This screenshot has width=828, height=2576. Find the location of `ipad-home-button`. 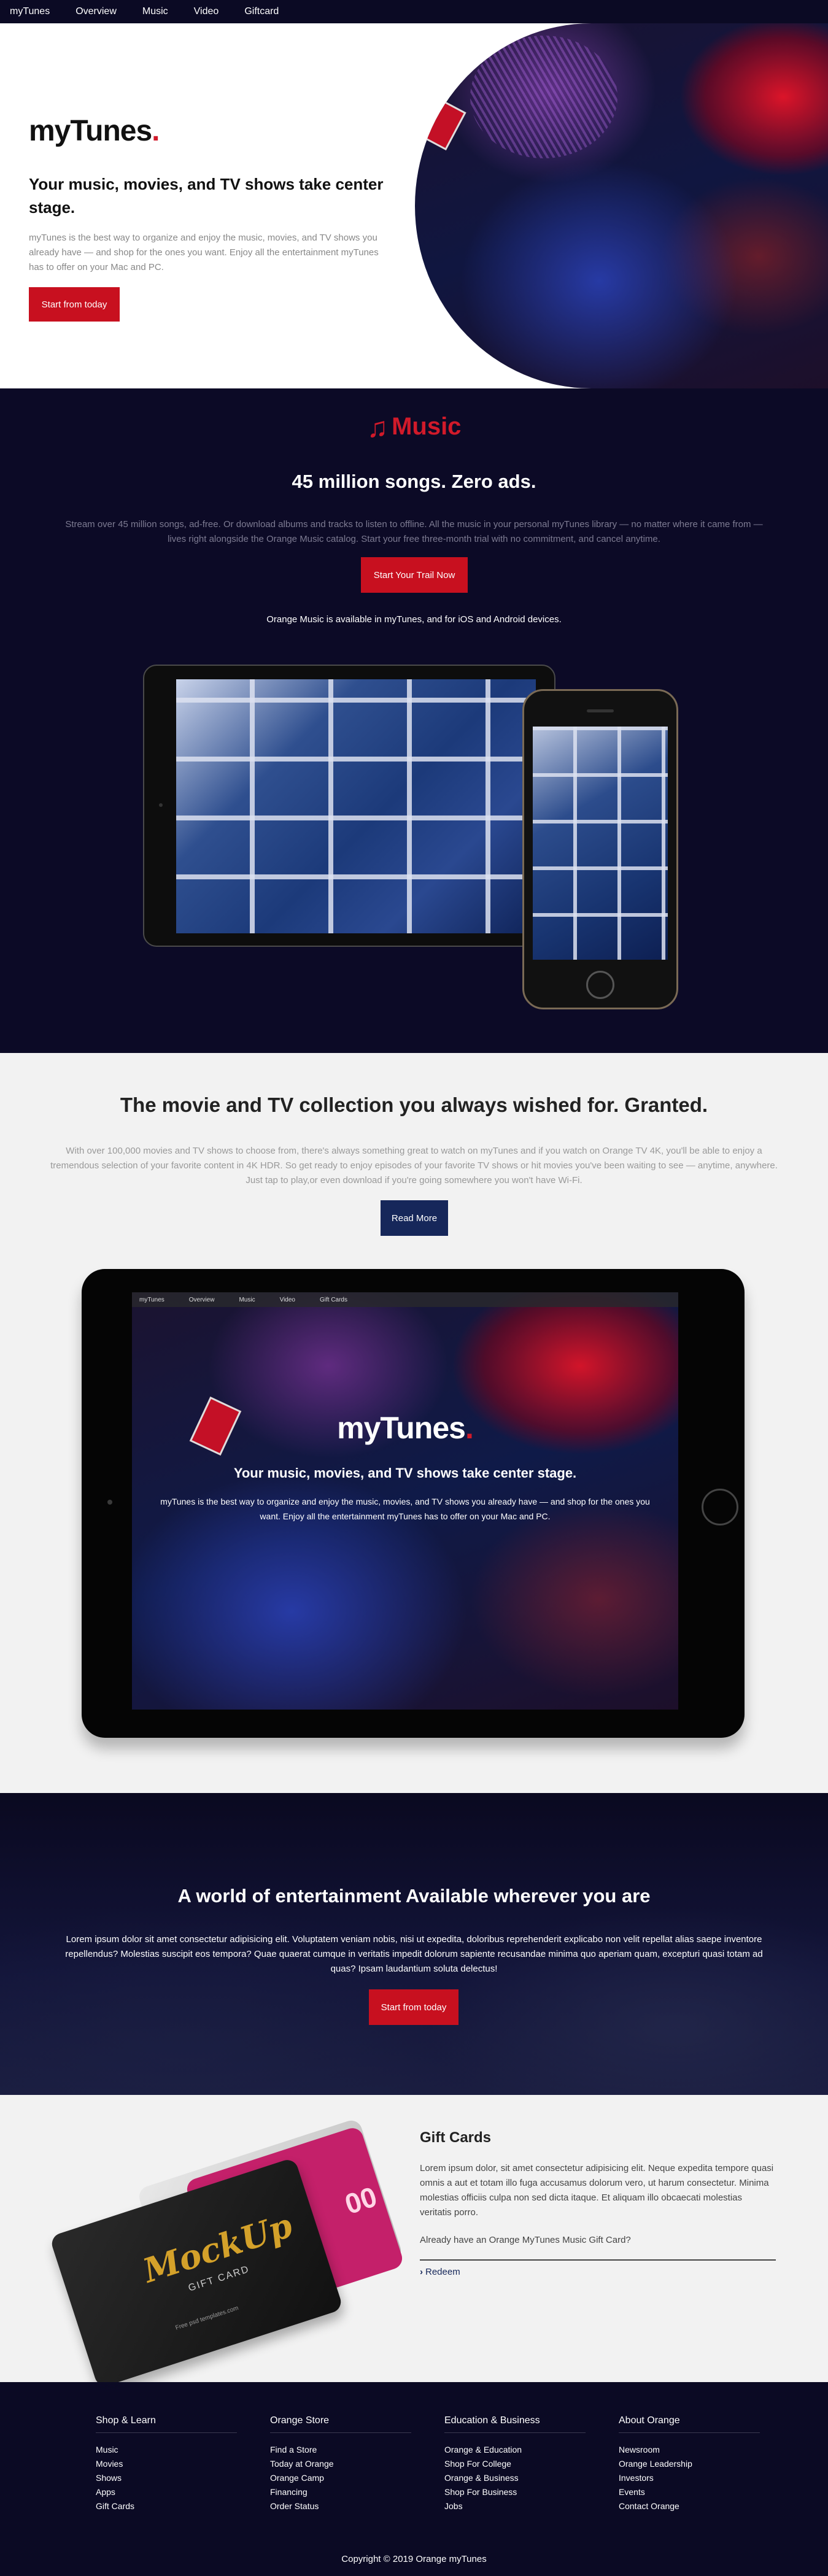

ipad-home-button is located at coordinates (720, 1507).